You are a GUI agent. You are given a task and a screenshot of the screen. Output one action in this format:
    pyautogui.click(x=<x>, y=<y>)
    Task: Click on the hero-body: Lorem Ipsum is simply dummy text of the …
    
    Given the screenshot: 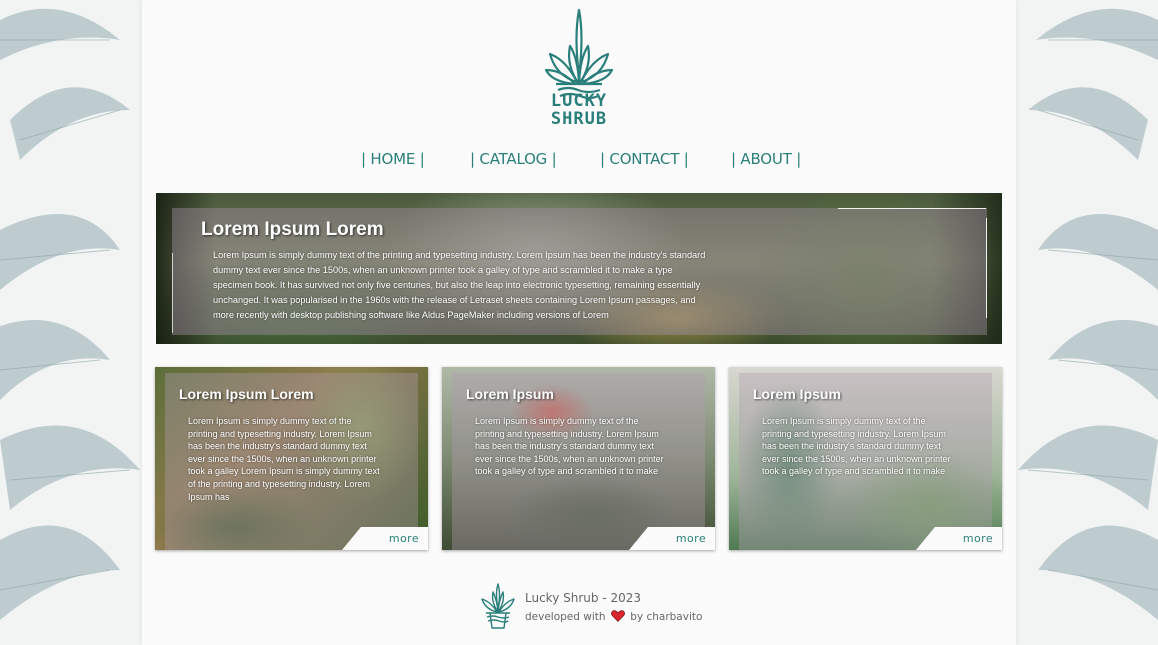 What is the action you would take?
    pyautogui.click(x=459, y=285)
    